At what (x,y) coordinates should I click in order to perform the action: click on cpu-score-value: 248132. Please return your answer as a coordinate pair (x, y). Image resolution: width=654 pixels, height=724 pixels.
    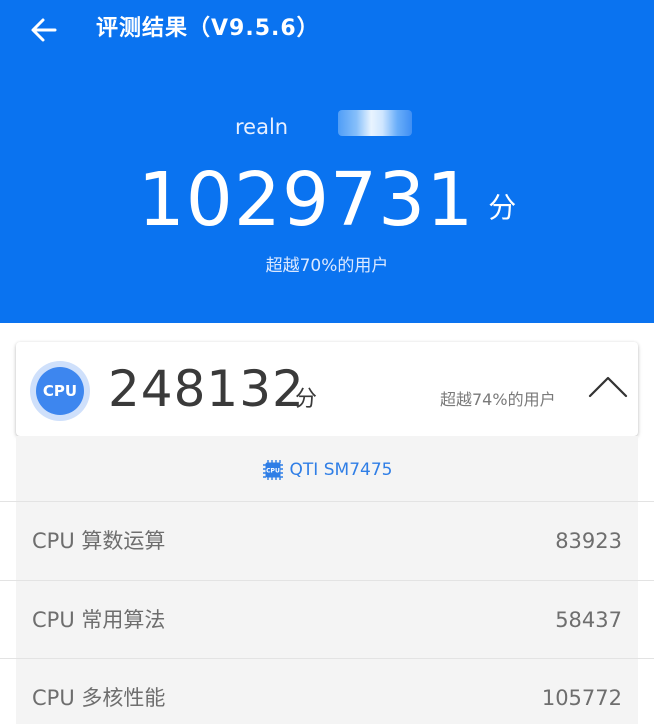
    Looking at the image, I should click on (206, 389).